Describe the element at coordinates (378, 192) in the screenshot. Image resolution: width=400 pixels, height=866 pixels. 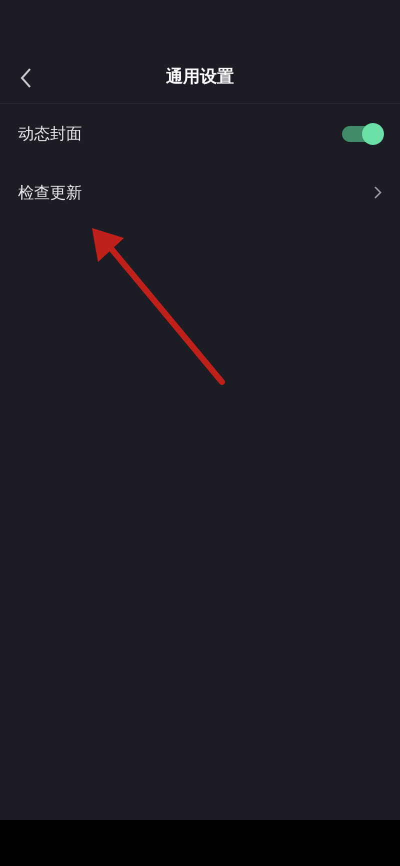
I see `chevron-right-icon` at that location.